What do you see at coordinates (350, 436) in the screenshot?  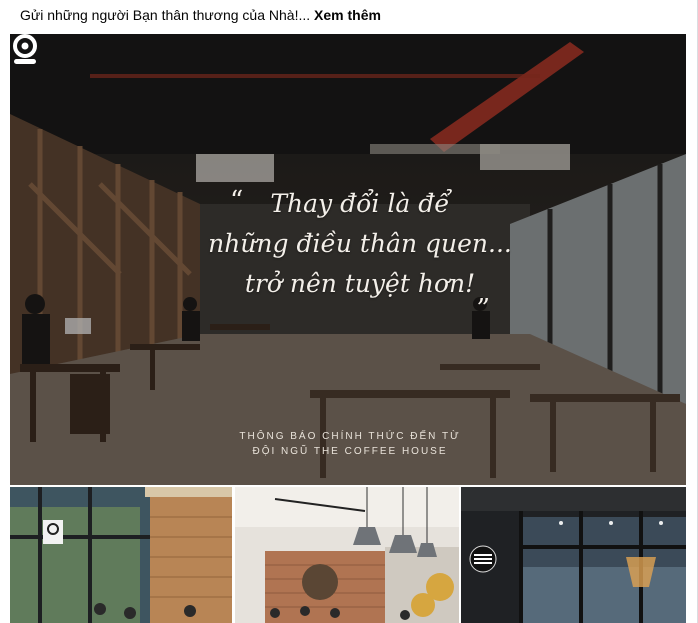 I see `notice-line-1: THÔNG BÁO CHÍNH THỨC ĐẾN TỪ` at bounding box center [350, 436].